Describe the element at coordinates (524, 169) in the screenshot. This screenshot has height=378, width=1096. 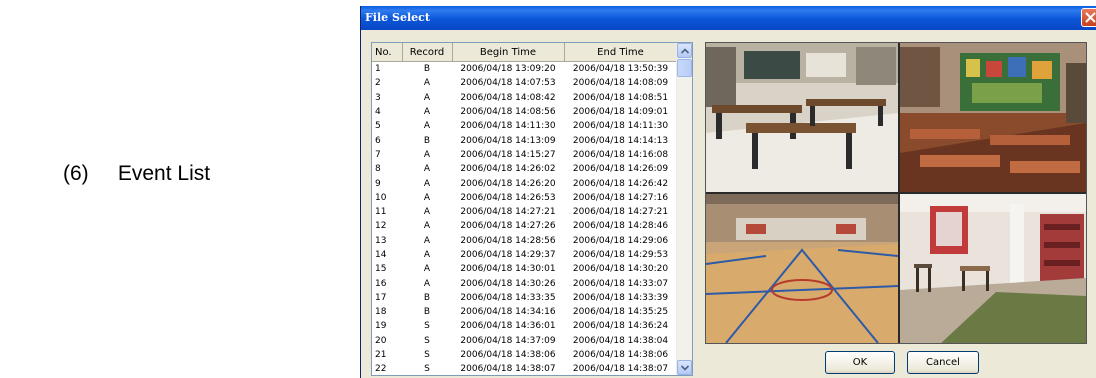
I see `table-row: 8 A 2006/04/18 14:26:02 2006/04/18 14:26:09` at that location.